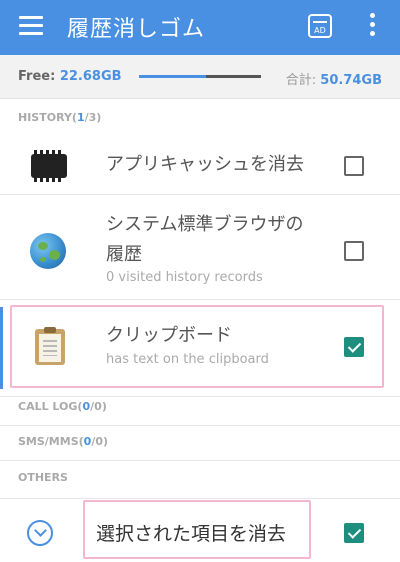  I want to click on storage-summary: Free: 22.68GB 合計: 50.74GB, so click(200, 77).